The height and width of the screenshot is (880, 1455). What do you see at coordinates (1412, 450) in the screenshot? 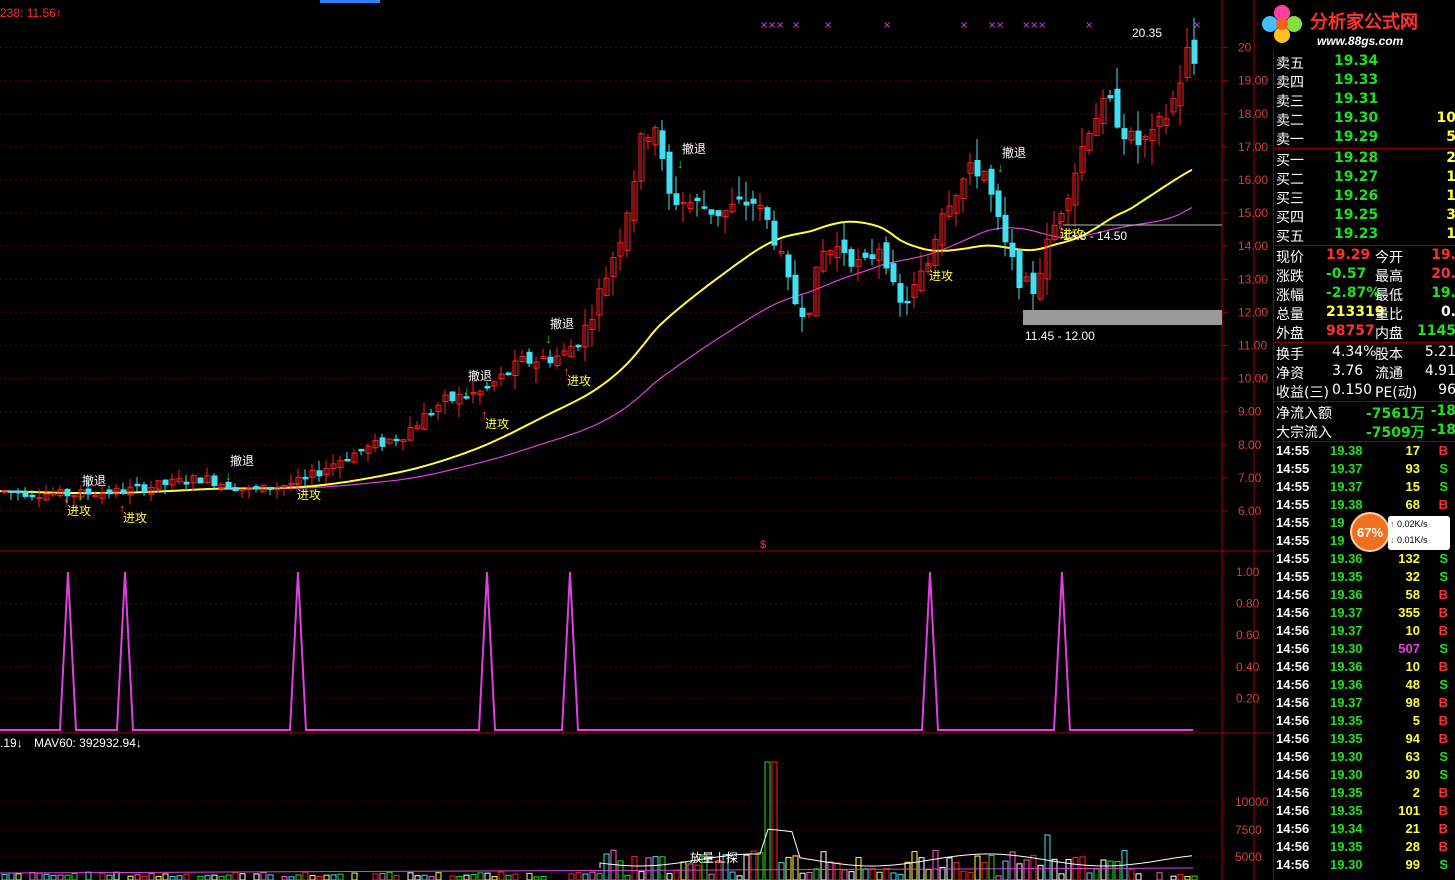
I see `tick-cell: 17` at bounding box center [1412, 450].